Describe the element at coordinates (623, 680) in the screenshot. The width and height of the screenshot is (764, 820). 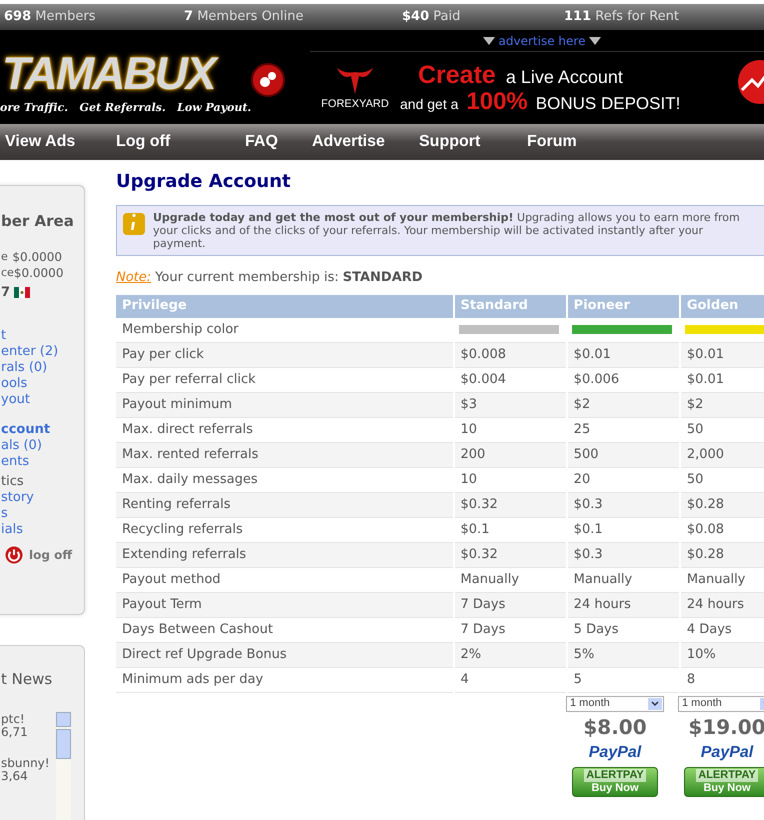
I see `table-cell: 5` at that location.